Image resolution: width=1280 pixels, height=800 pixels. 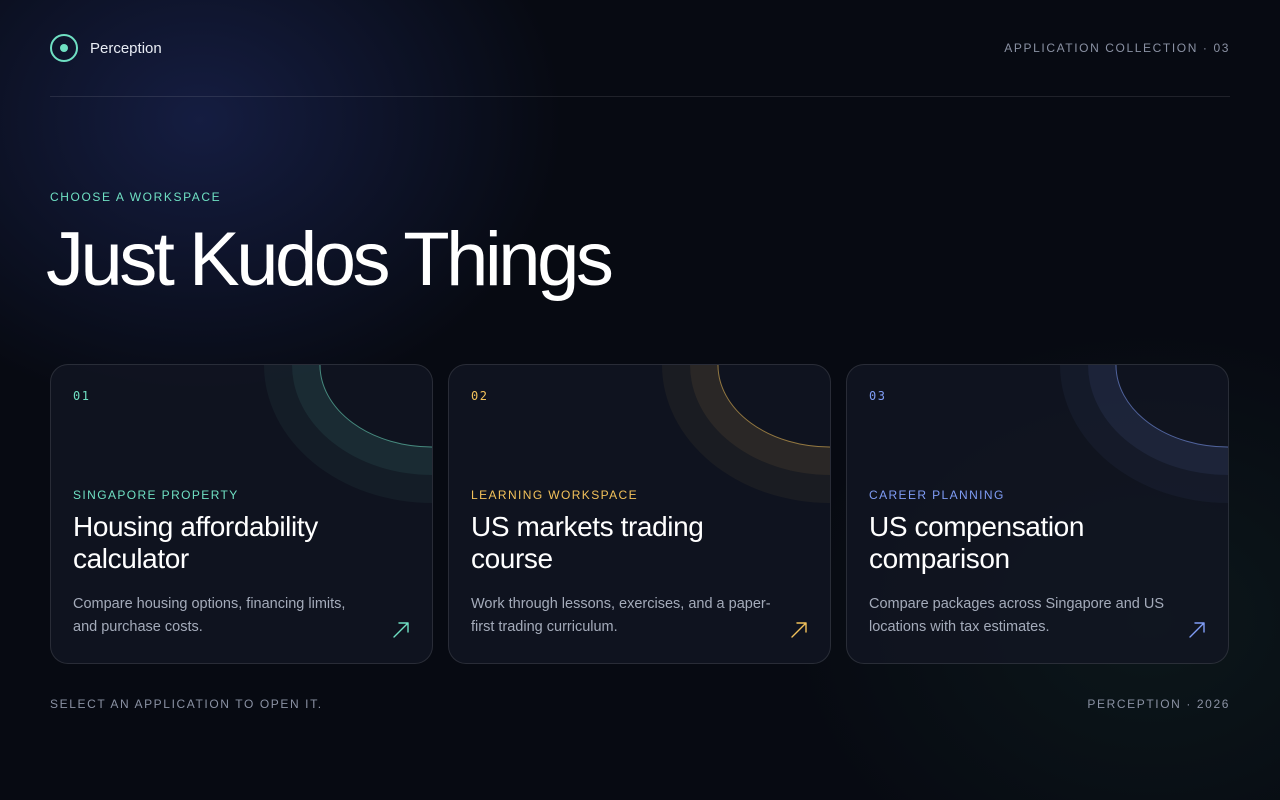 I want to click on top-bar: Perception APPLICATION COLLECTION · 03, so click(x=640, y=48).